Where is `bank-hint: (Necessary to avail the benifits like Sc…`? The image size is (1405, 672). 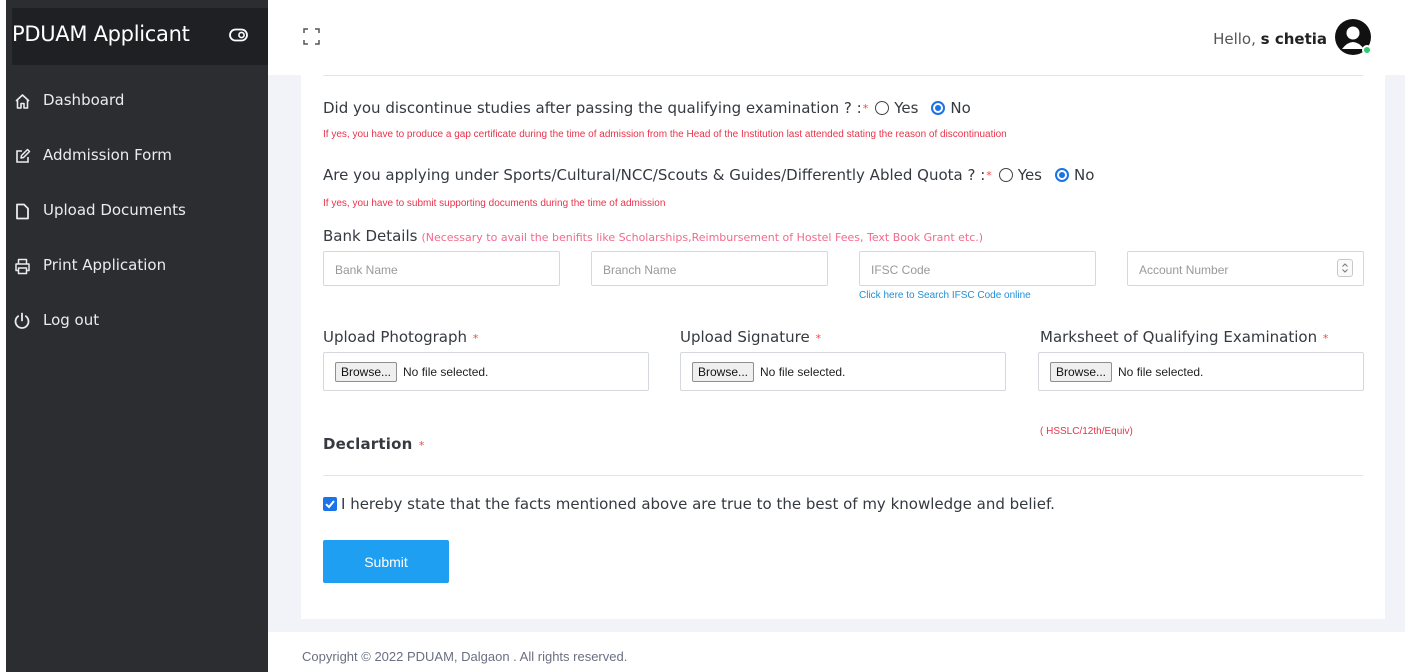 bank-hint: (Necessary to avail the benifits like Sc… is located at coordinates (702, 237).